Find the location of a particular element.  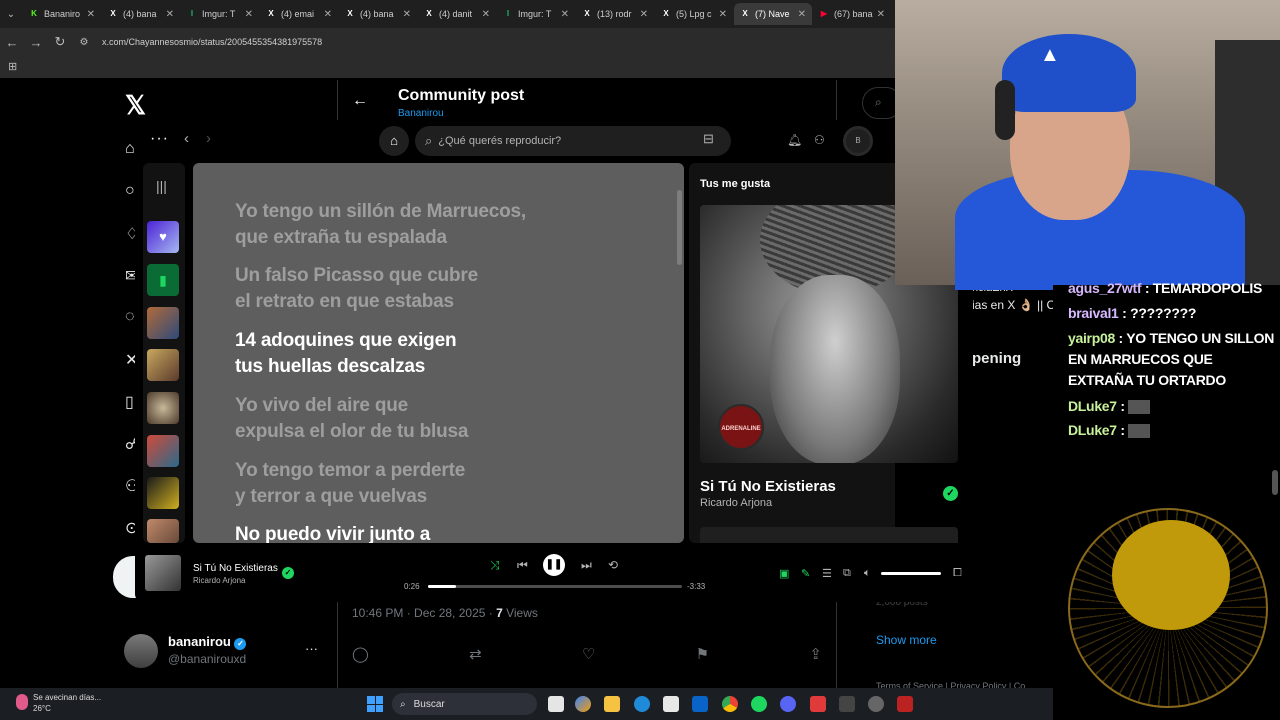

artist-name: Ricardo Arjona is located at coordinates (736, 503).